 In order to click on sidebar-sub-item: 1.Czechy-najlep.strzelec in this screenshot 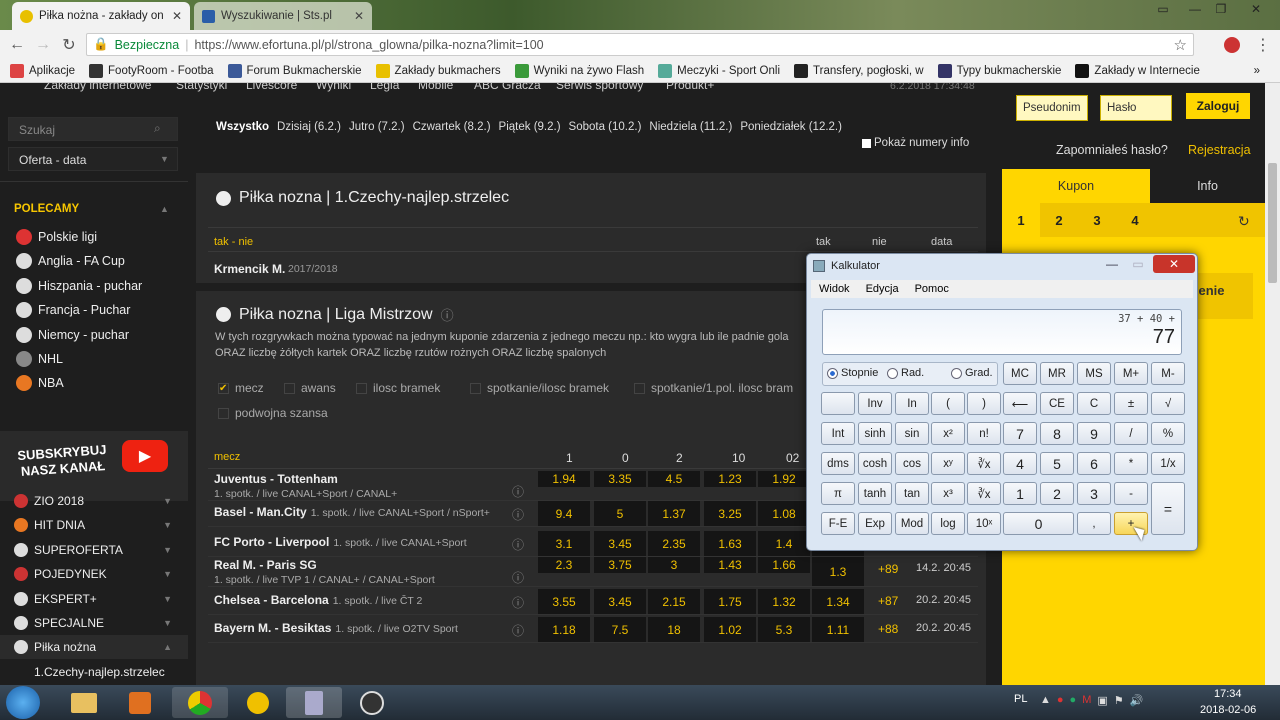, I will do `click(99, 672)`.